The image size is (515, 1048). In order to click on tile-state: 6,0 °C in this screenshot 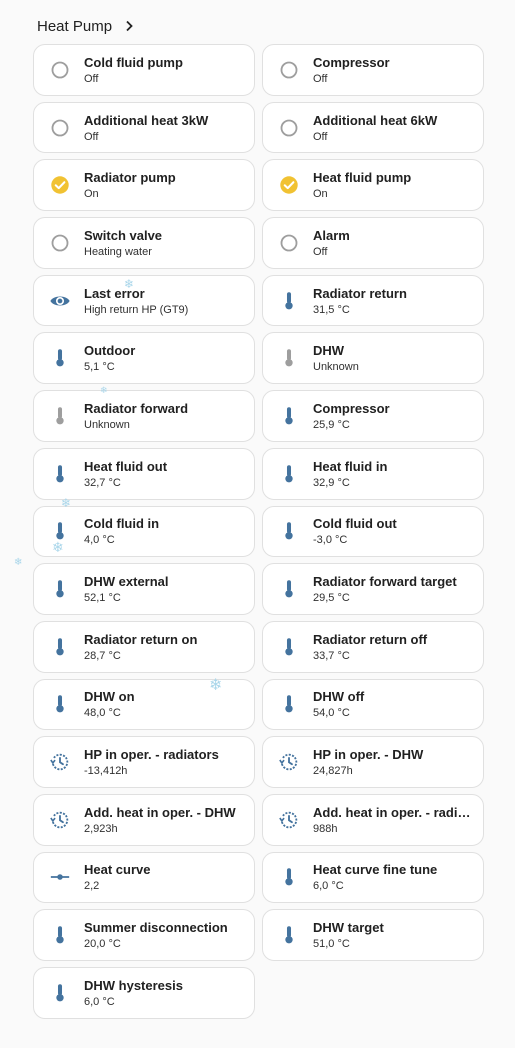, I will do `click(328, 886)`.